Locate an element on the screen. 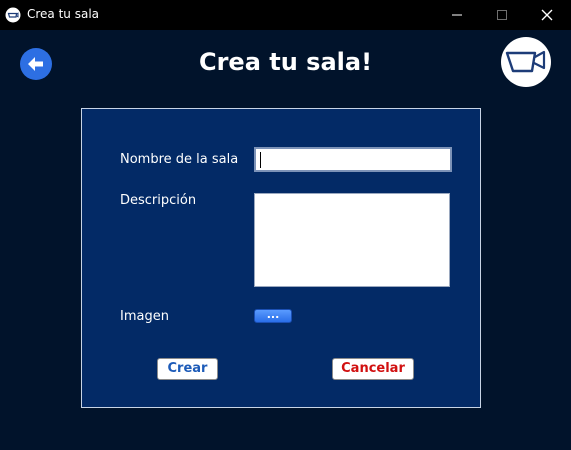 This screenshot has height=450, width=571. app-logo is located at coordinates (526, 62).